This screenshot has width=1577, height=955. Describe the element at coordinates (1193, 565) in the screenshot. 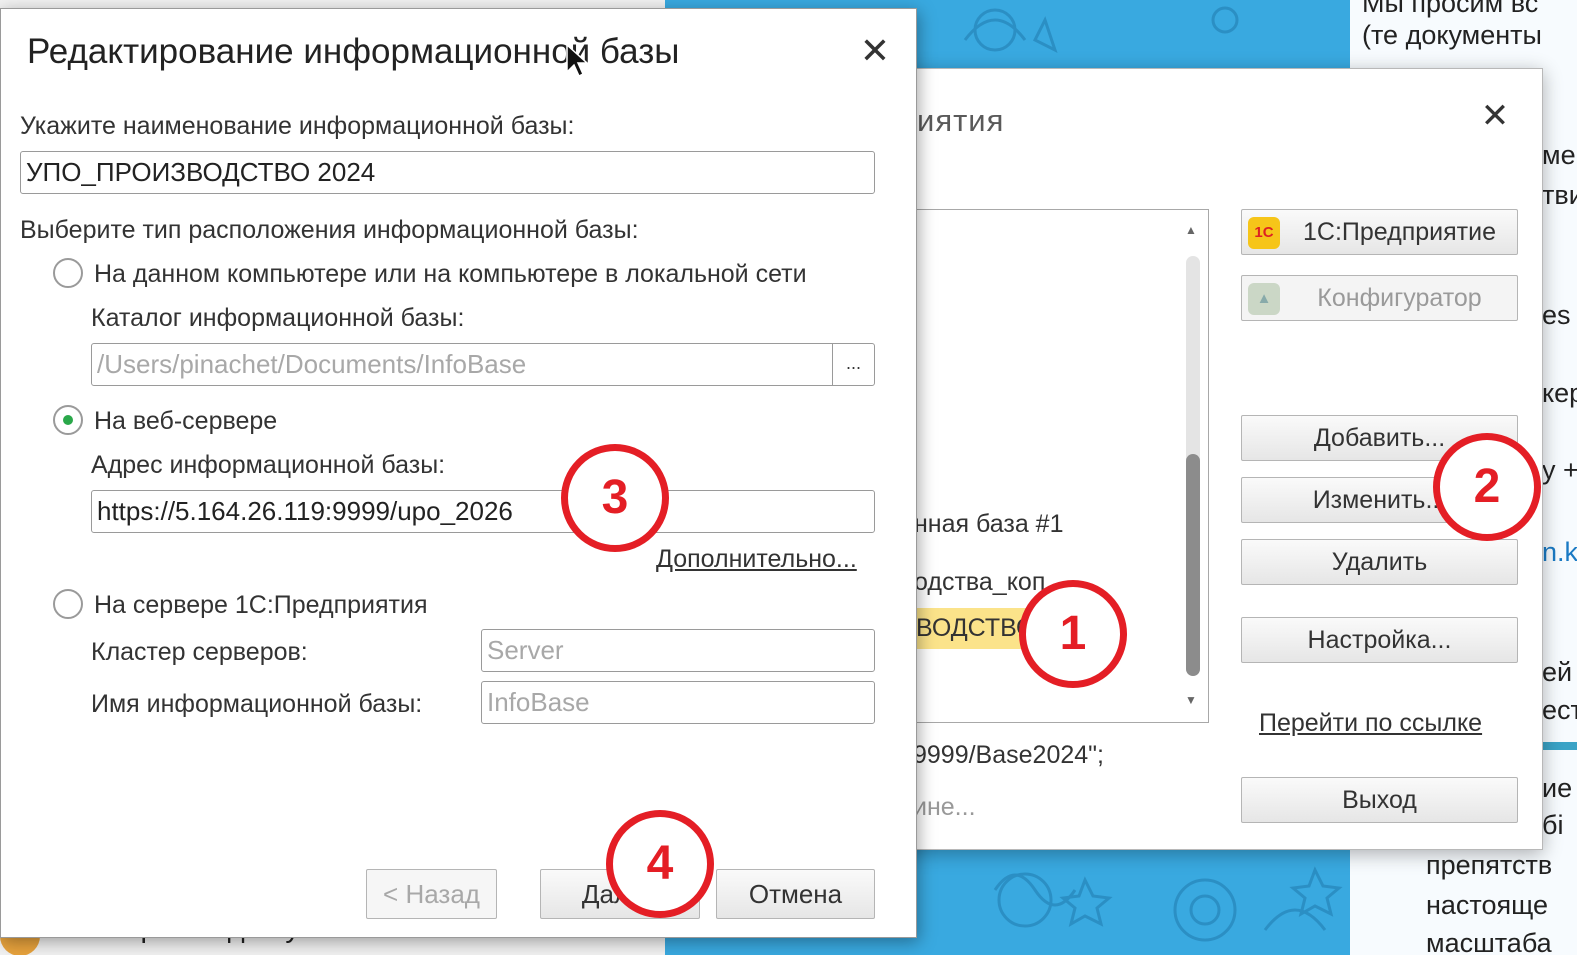

I see `scrollbar-thumb` at that location.